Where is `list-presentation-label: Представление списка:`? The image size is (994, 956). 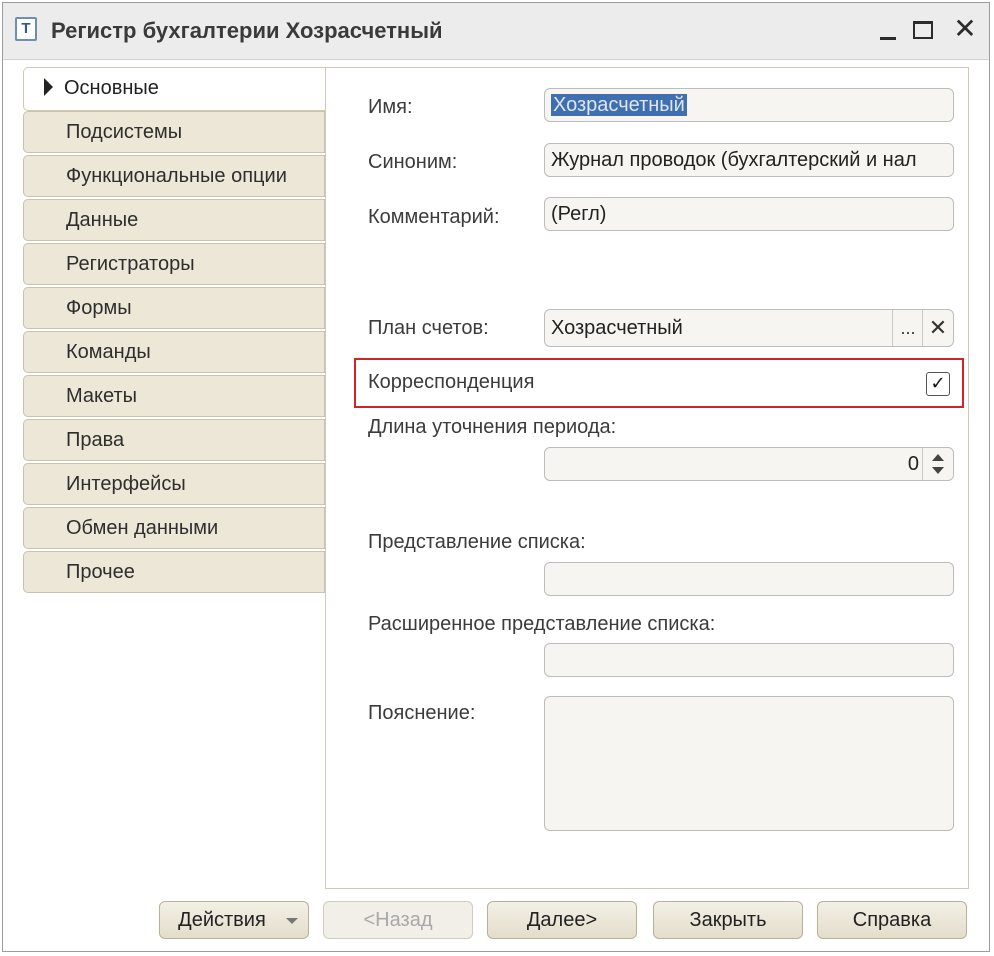
list-presentation-label: Представление списка: is located at coordinates (477, 542).